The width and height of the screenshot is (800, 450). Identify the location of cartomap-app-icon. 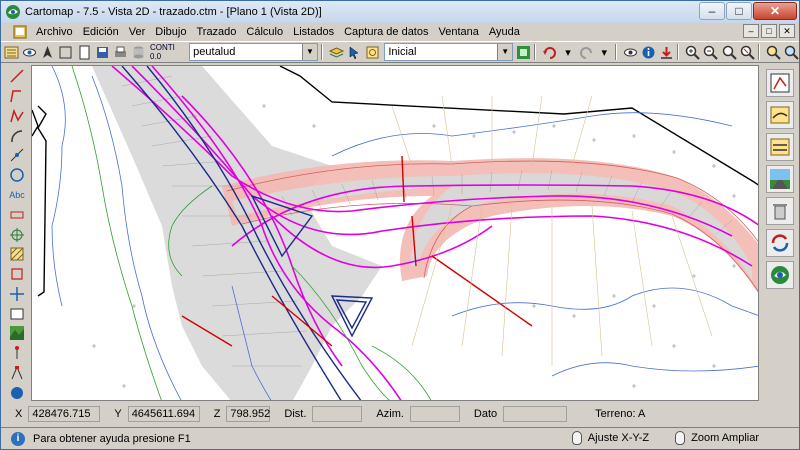
(780, 275).